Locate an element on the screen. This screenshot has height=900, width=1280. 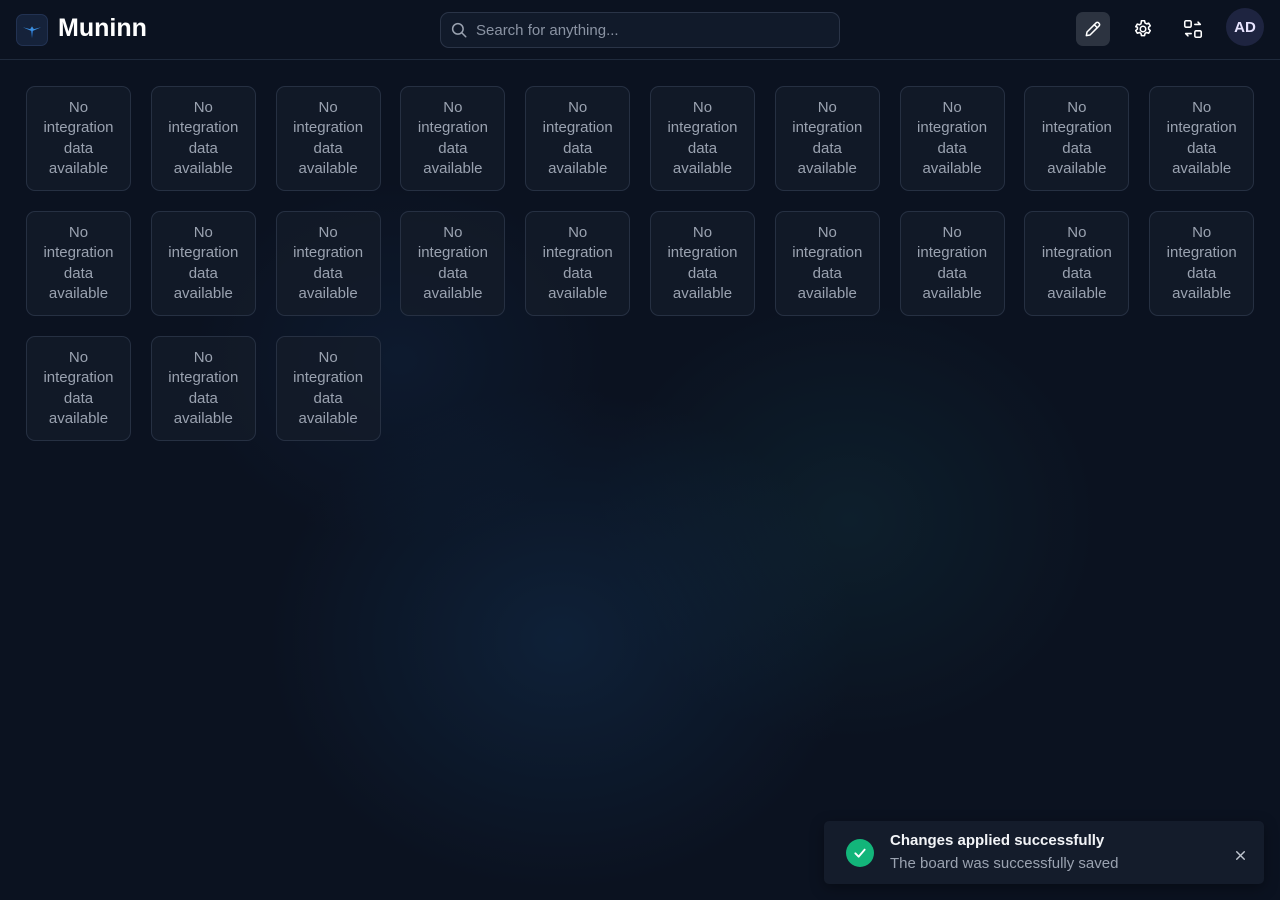
close-icon is located at coordinates (1240, 855).